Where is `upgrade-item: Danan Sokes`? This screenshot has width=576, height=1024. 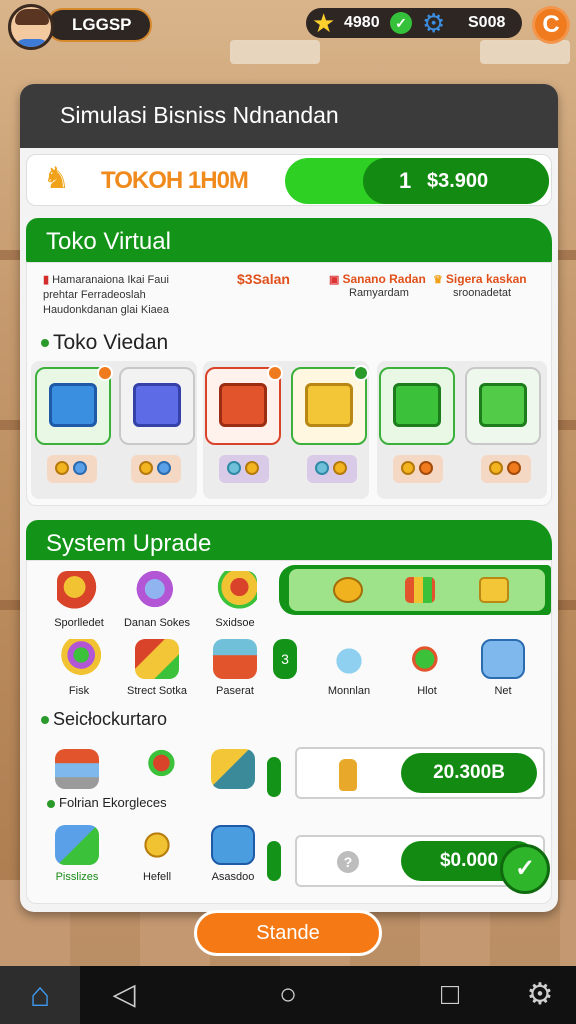
upgrade-item: Danan Sokes is located at coordinates (157, 600).